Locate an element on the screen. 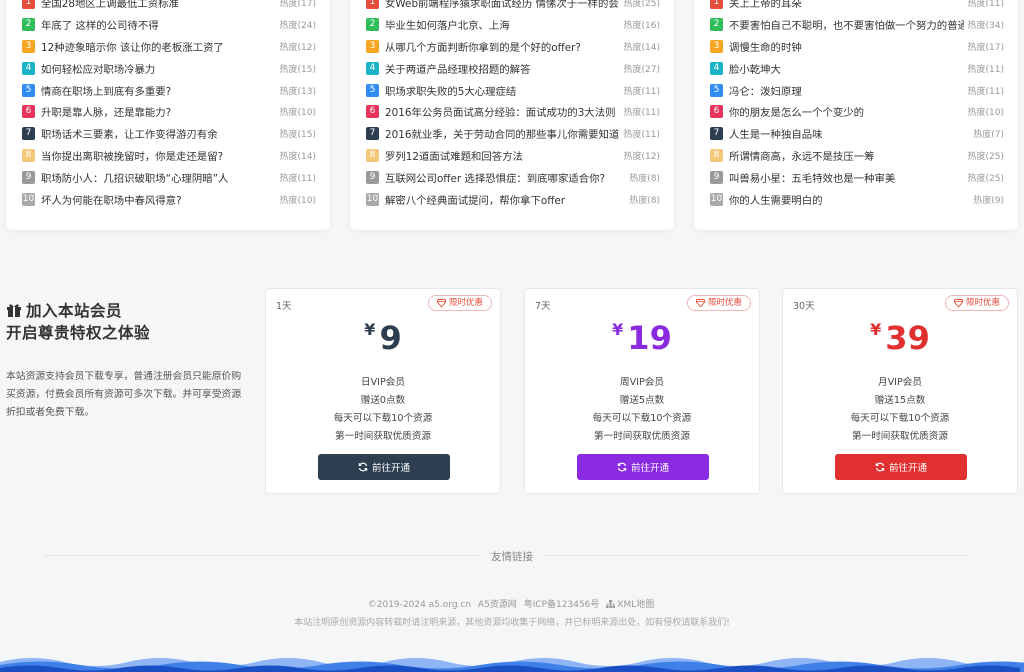 The width and height of the screenshot is (1024, 672). rank-item: 1 女Web前端程序猿求职面试经历 情愫次于一样的会 热度(25) is located at coordinates (513, 7).